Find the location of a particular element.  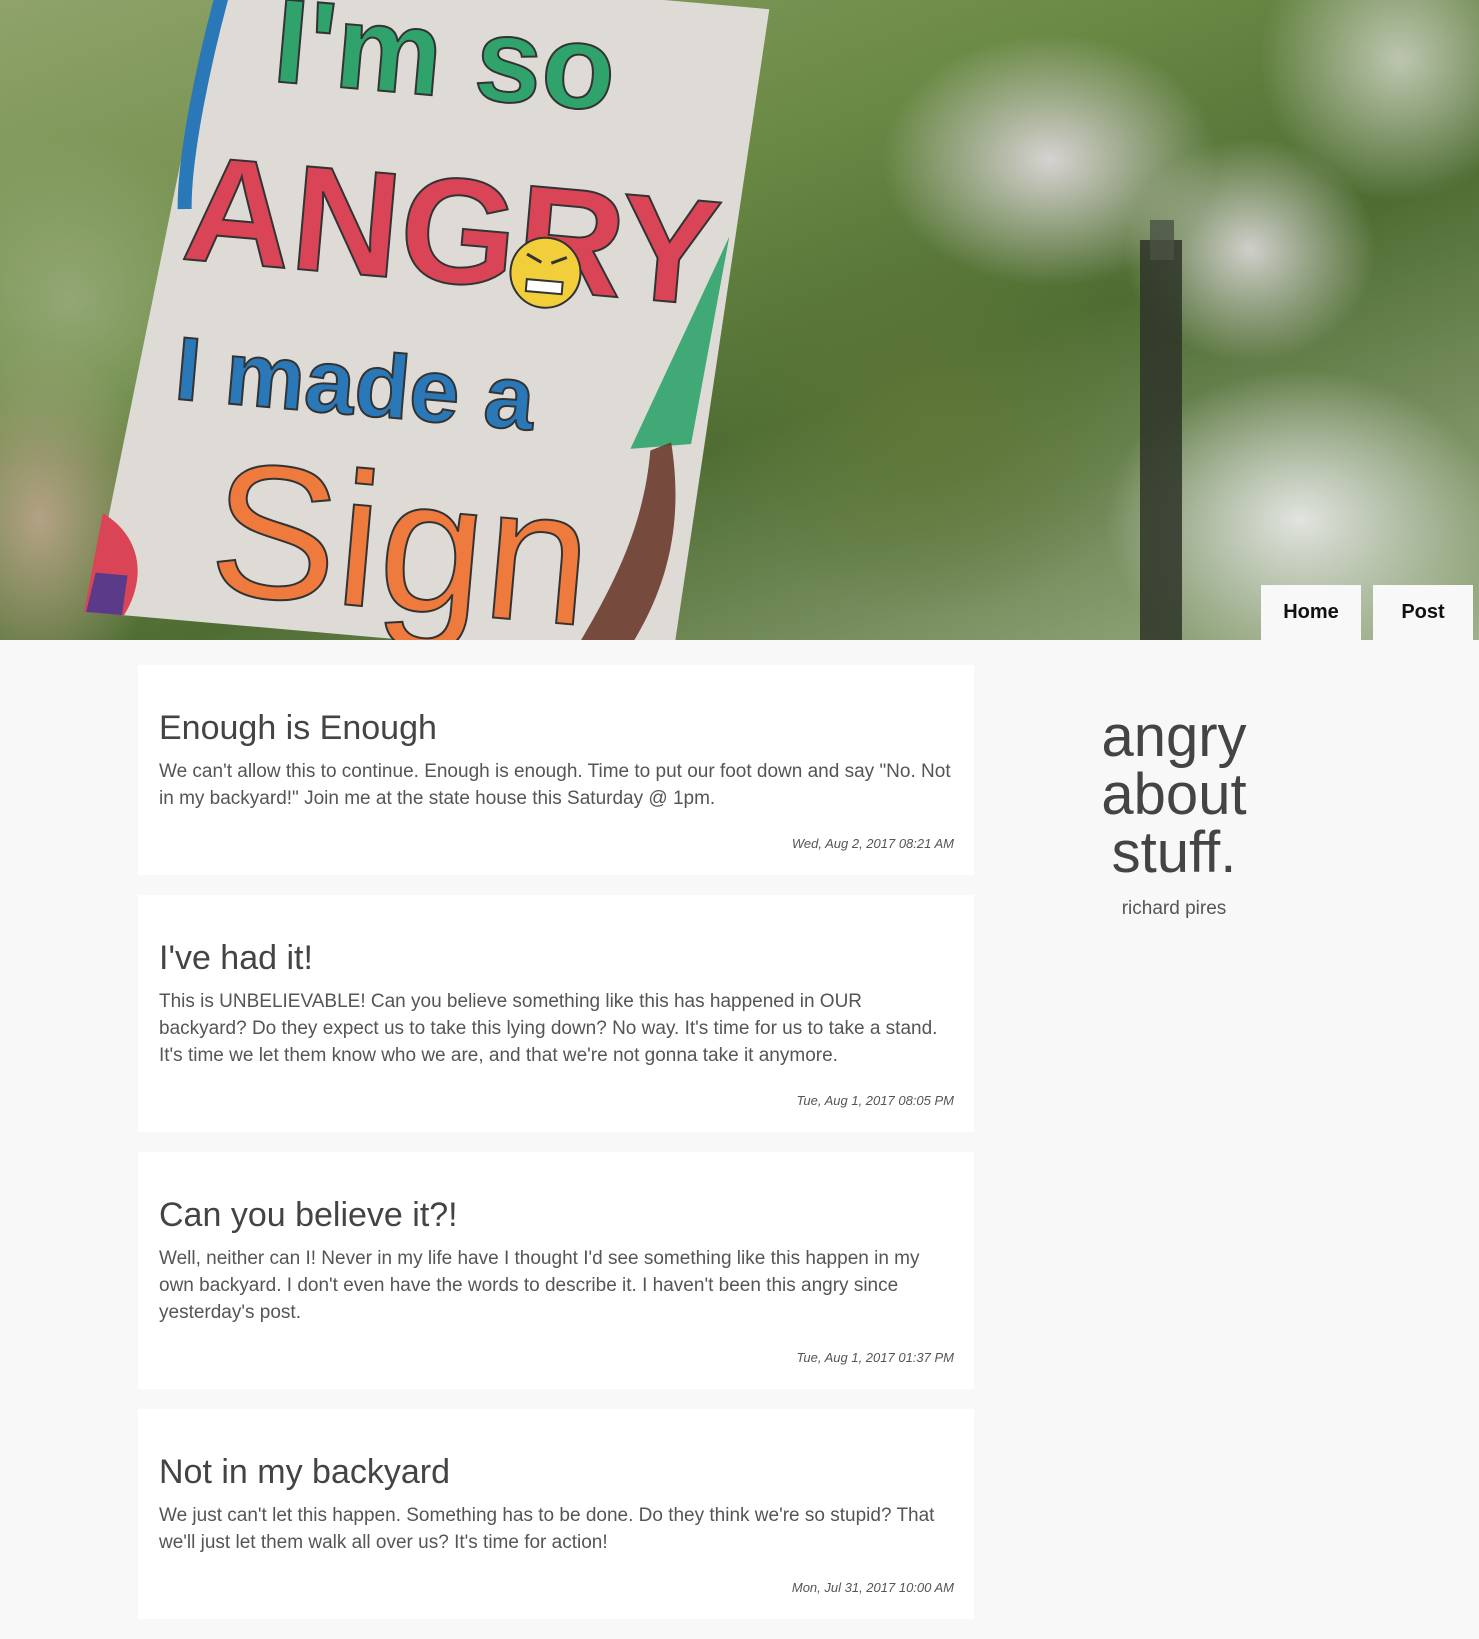

site-title-line-3: stuff. is located at coordinates (1174, 852).